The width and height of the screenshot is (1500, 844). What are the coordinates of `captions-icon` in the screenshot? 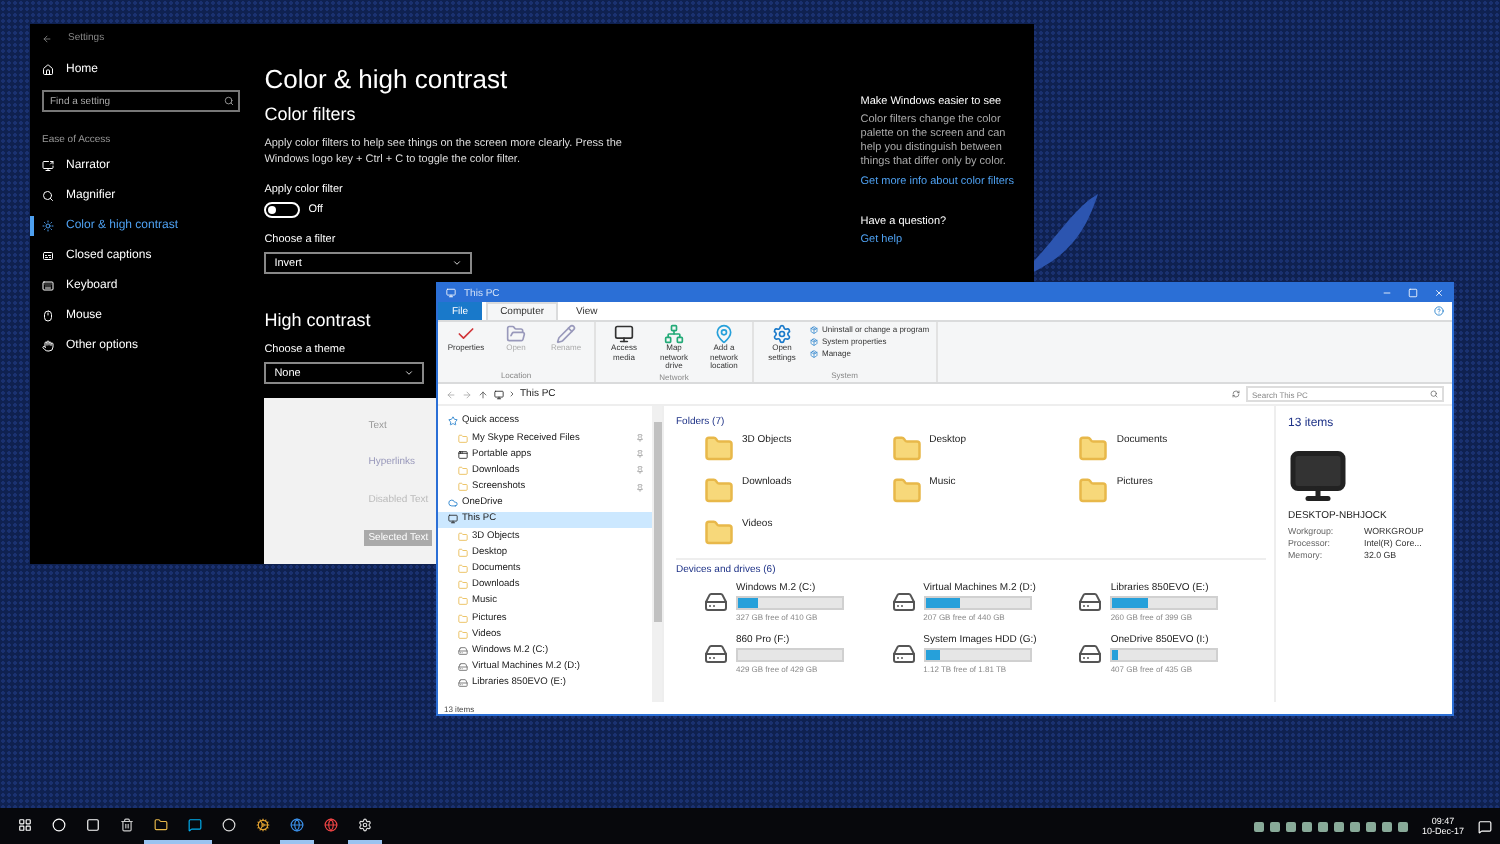 It's located at (48, 256).